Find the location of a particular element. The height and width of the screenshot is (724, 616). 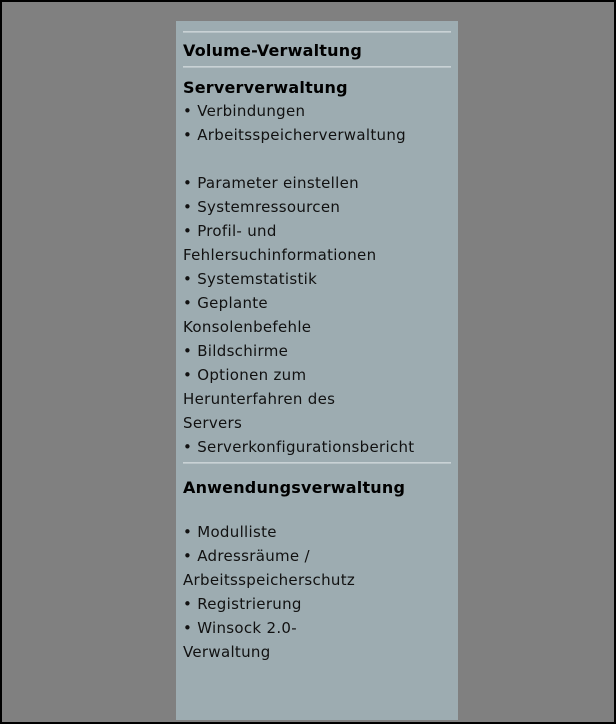

nav-link-address-spaces-cont: Arbeitsspeicherschutz is located at coordinates (320, 580).